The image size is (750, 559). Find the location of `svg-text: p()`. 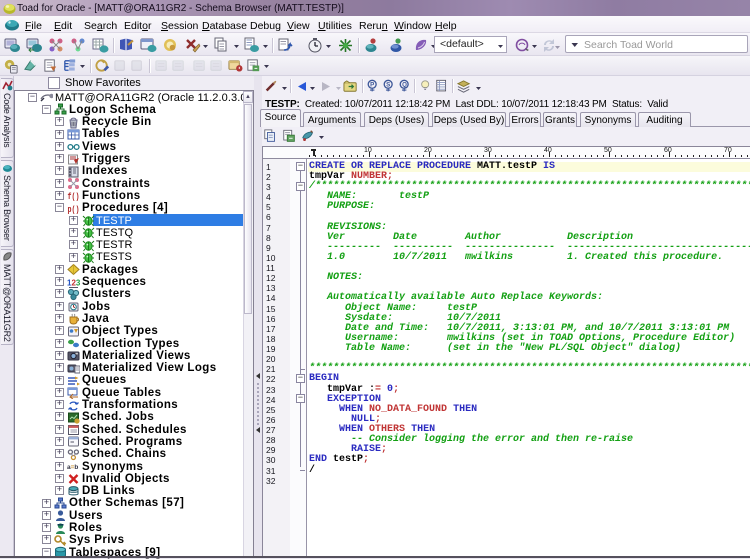

svg-text: p() is located at coordinates (74, 210).